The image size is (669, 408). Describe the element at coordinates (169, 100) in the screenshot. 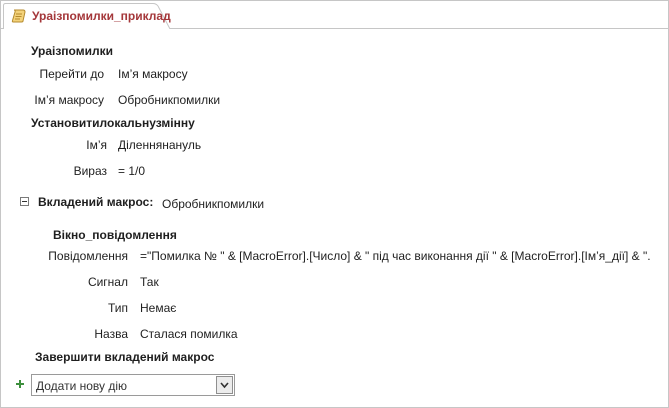

I see `macro-name-value: Обробникпомилки` at that location.